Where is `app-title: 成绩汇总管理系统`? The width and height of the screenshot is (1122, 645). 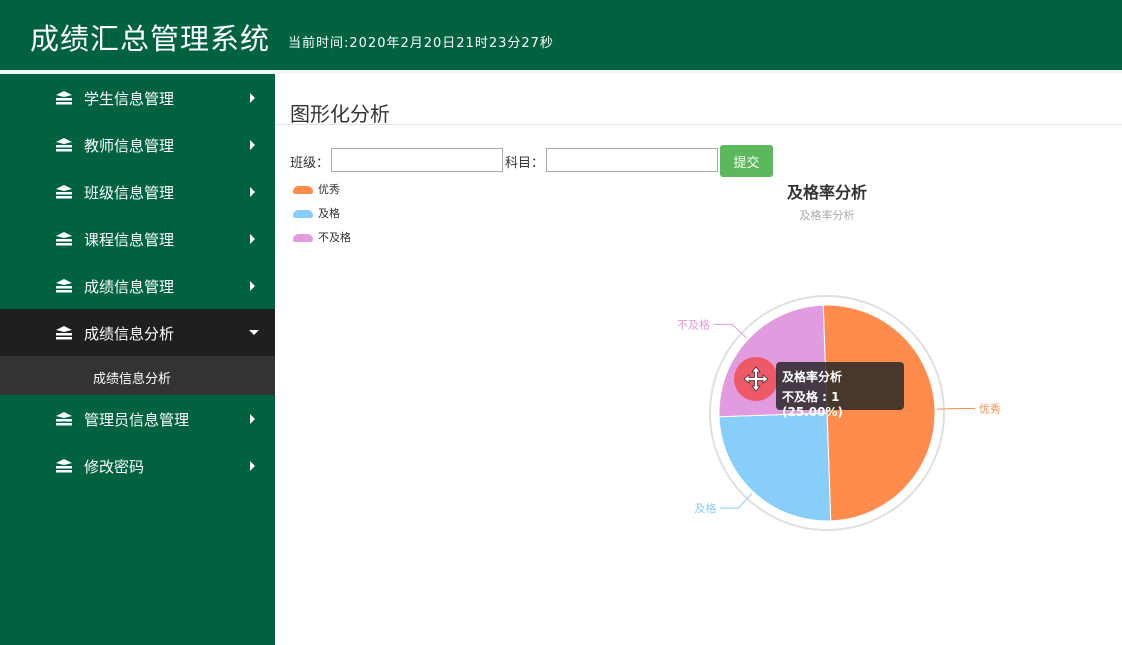
app-title: 成绩汇总管理系统 is located at coordinates (150, 39).